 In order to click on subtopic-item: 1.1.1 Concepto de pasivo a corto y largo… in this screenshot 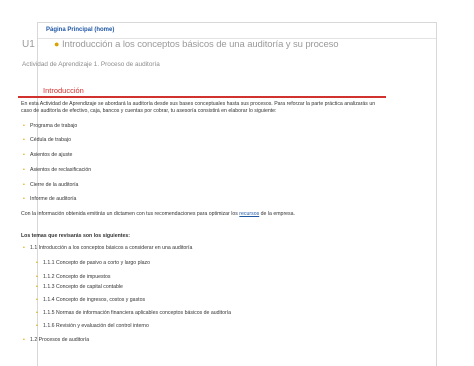, I will do `click(96, 263)`.